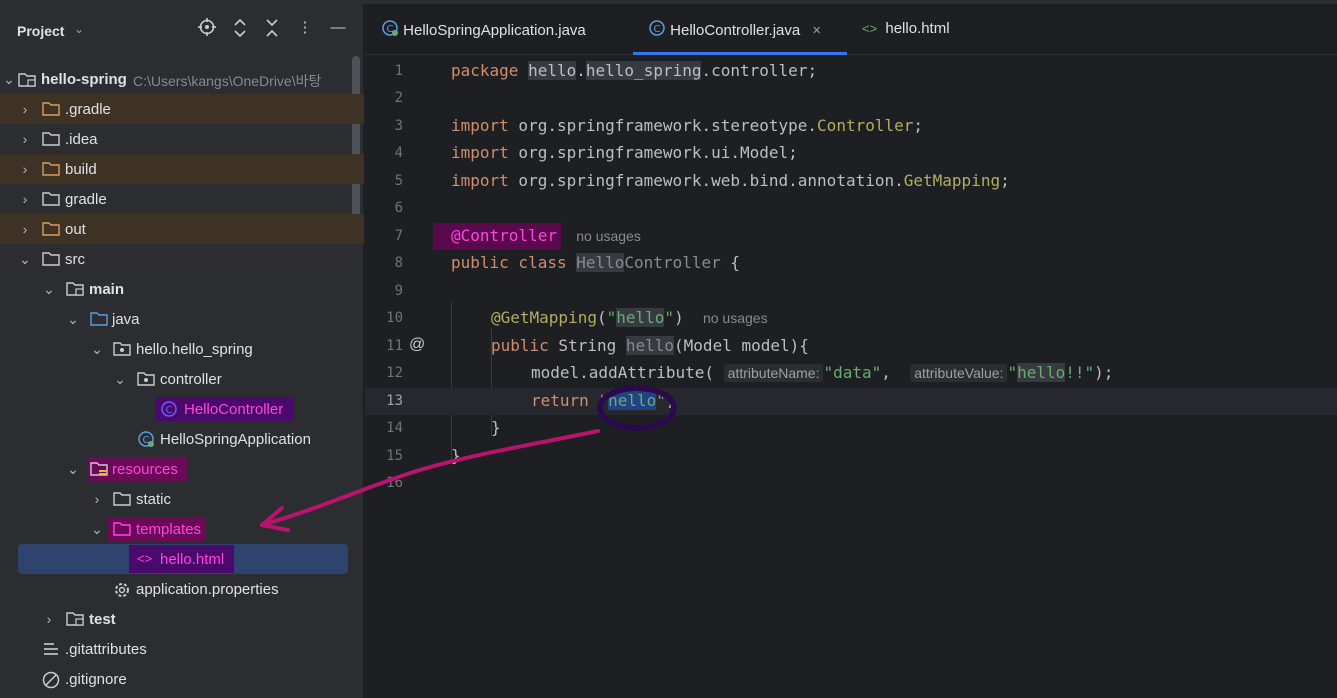 Image resolution: width=1337 pixels, height=698 pixels. Describe the element at coordinates (182, 289) in the screenshot. I see `tree-item-main: ⌄ main` at that location.